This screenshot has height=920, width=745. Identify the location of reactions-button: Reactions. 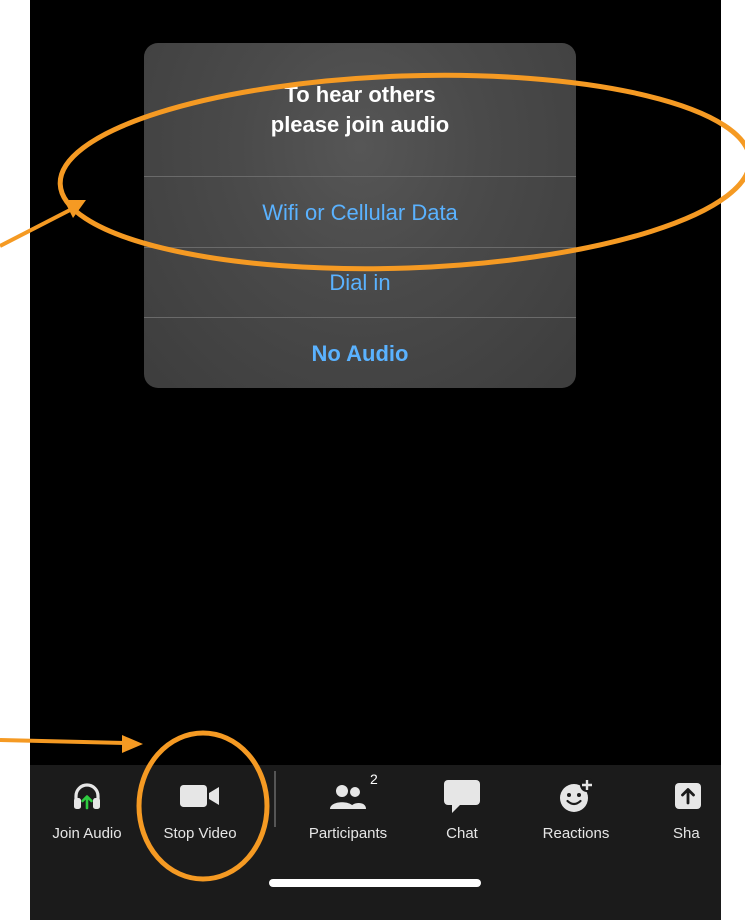
(576, 812).